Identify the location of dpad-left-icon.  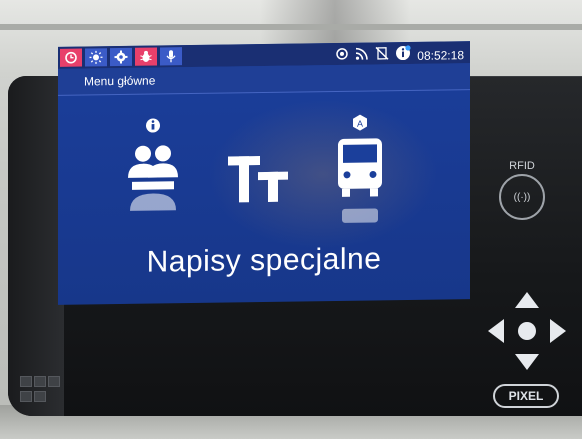
(496, 331).